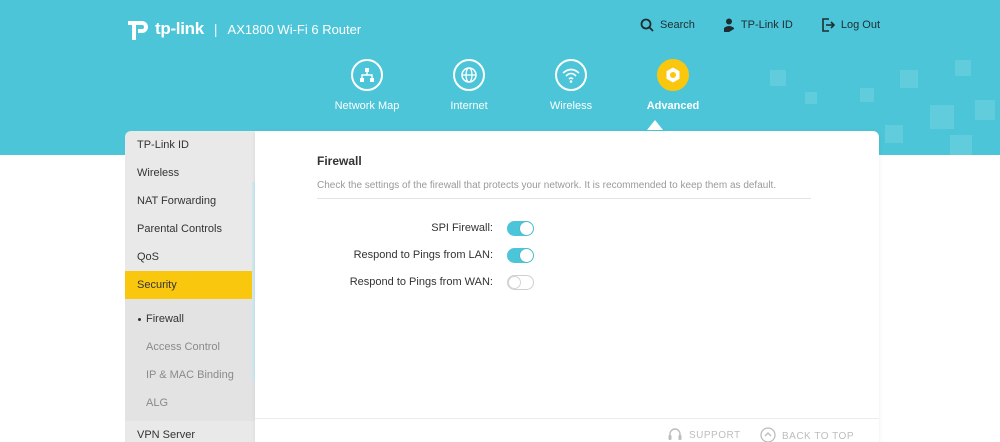  I want to click on sidebar-item-qos: QoS, so click(190, 257).